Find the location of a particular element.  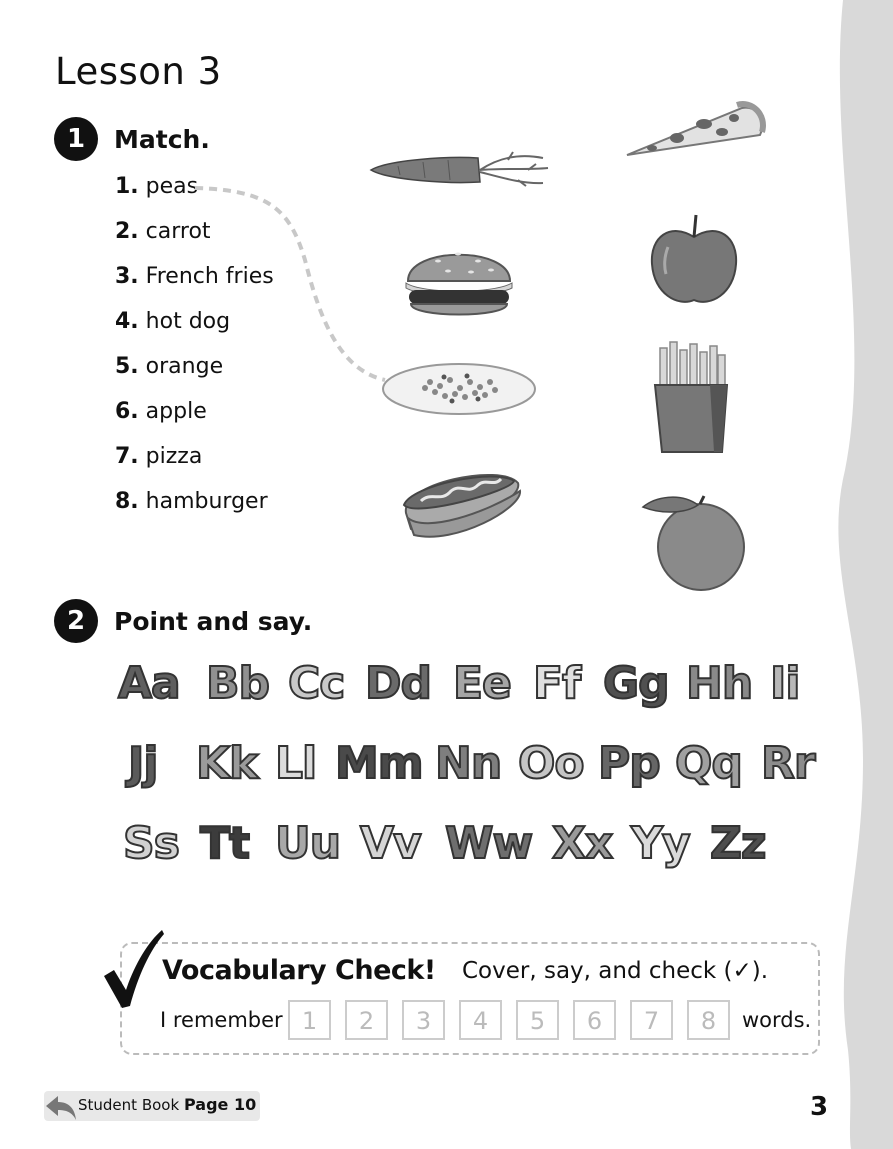

alphabet-row-1: Aa Bb Cc Dd Ee Ff Gg Hh Ii is located at coordinates (477, 687).